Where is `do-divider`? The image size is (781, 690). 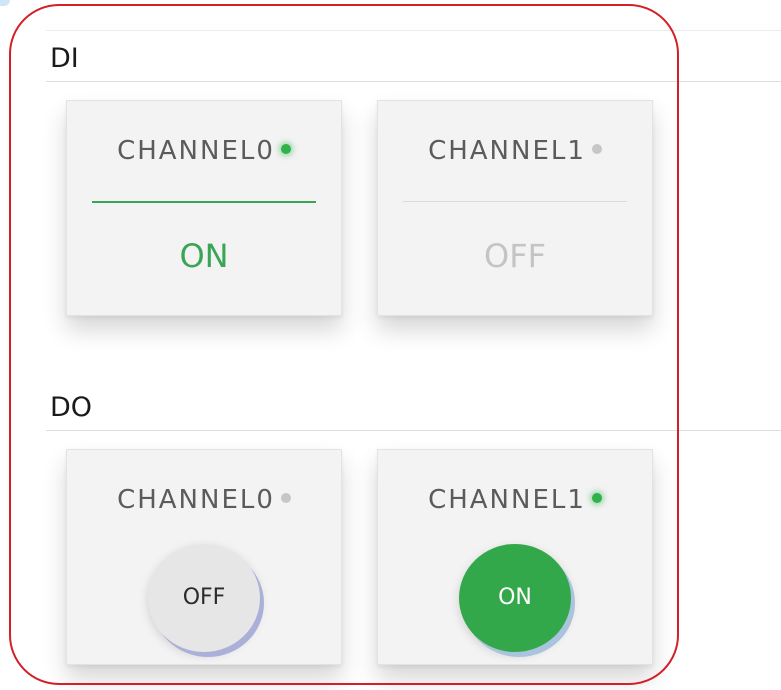
do-divider is located at coordinates (413, 430).